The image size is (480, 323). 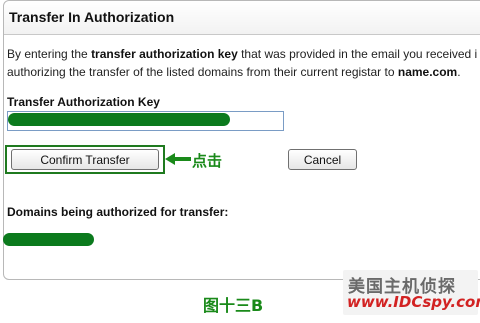 What do you see at coordinates (118, 212) in the screenshot?
I see `domains-label: Domains being authorized for transfer:` at bounding box center [118, 212].